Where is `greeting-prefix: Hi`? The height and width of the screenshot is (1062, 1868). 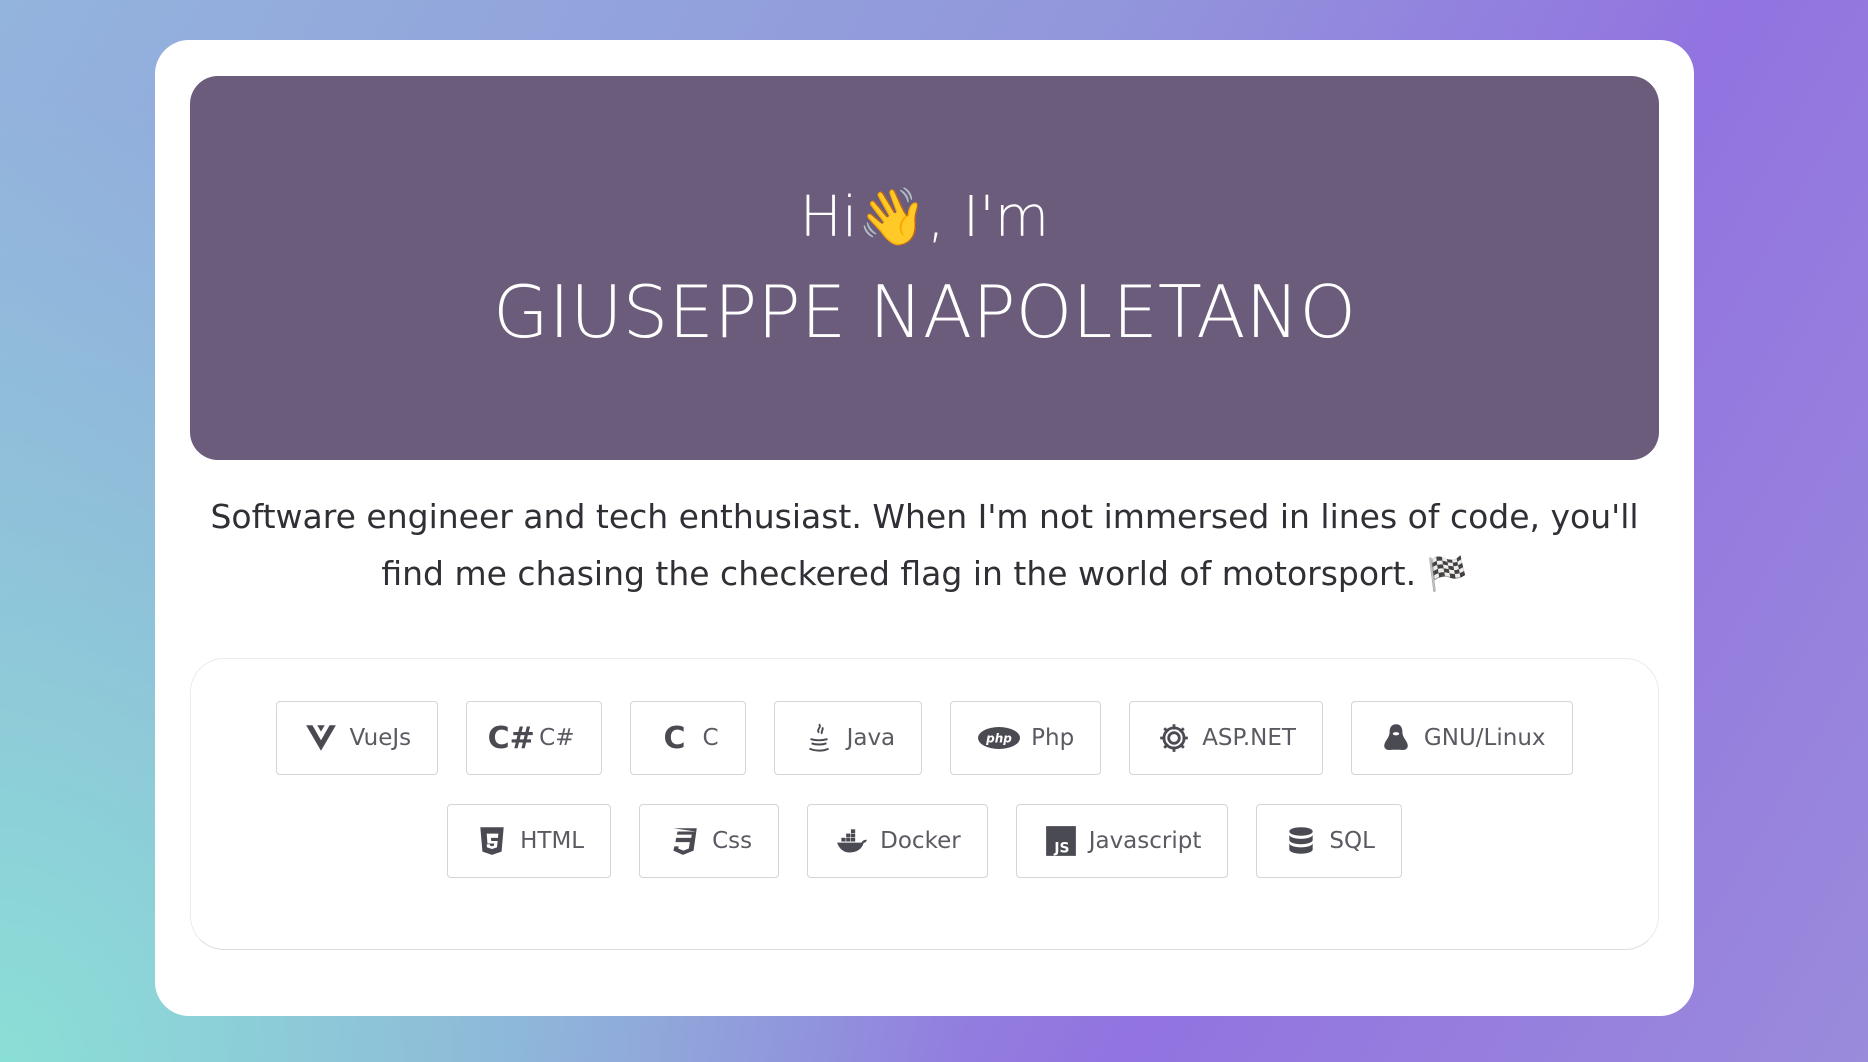 greeting-prefix: Hi is located at coordinates (828, 217).